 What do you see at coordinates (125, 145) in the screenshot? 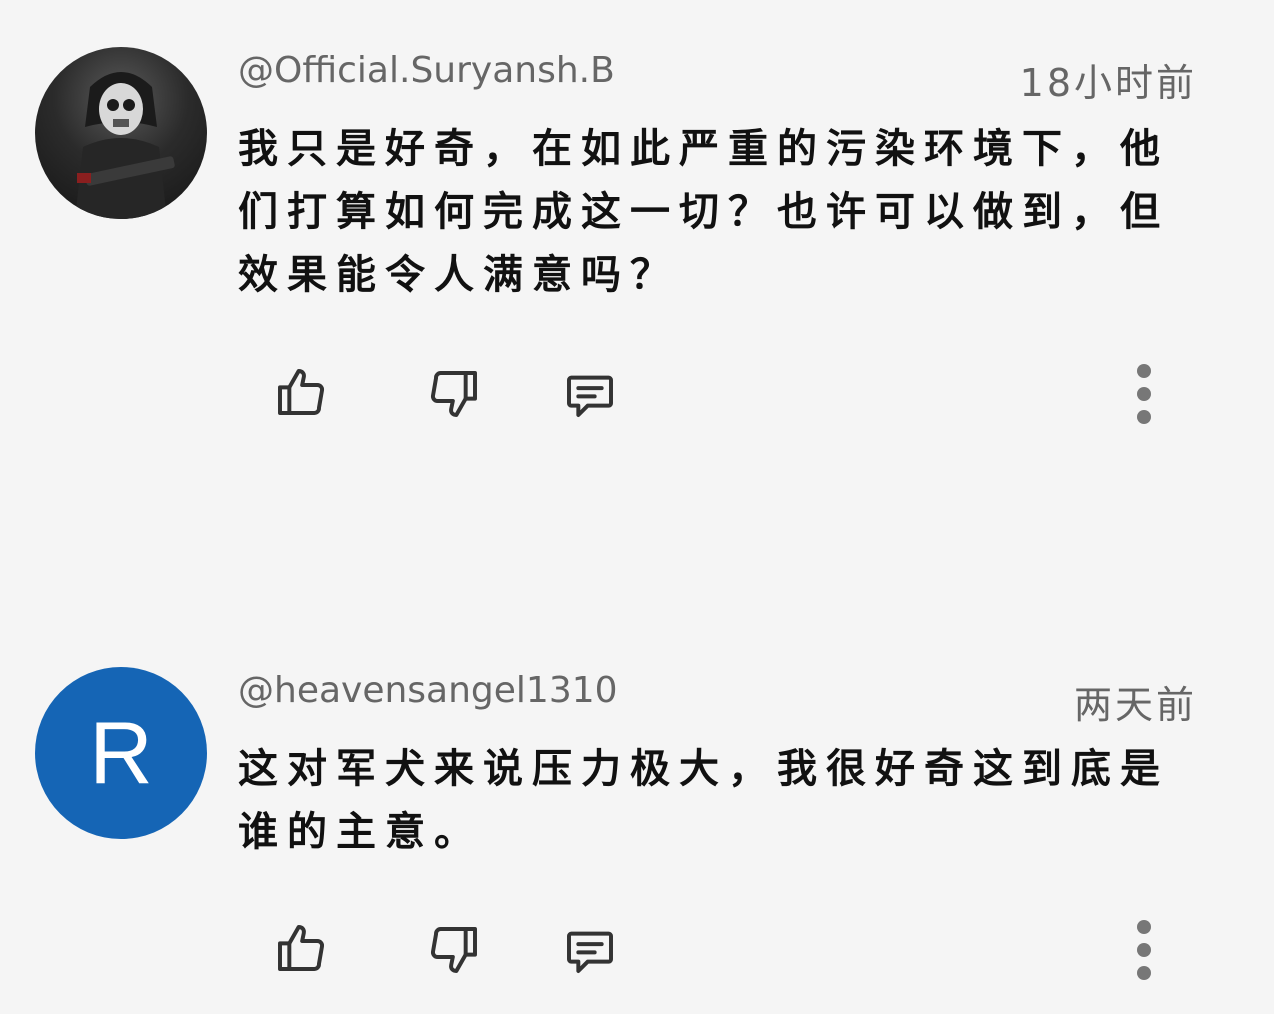
I see `soldier-avatar-icon` at bounding box center [125, 145].